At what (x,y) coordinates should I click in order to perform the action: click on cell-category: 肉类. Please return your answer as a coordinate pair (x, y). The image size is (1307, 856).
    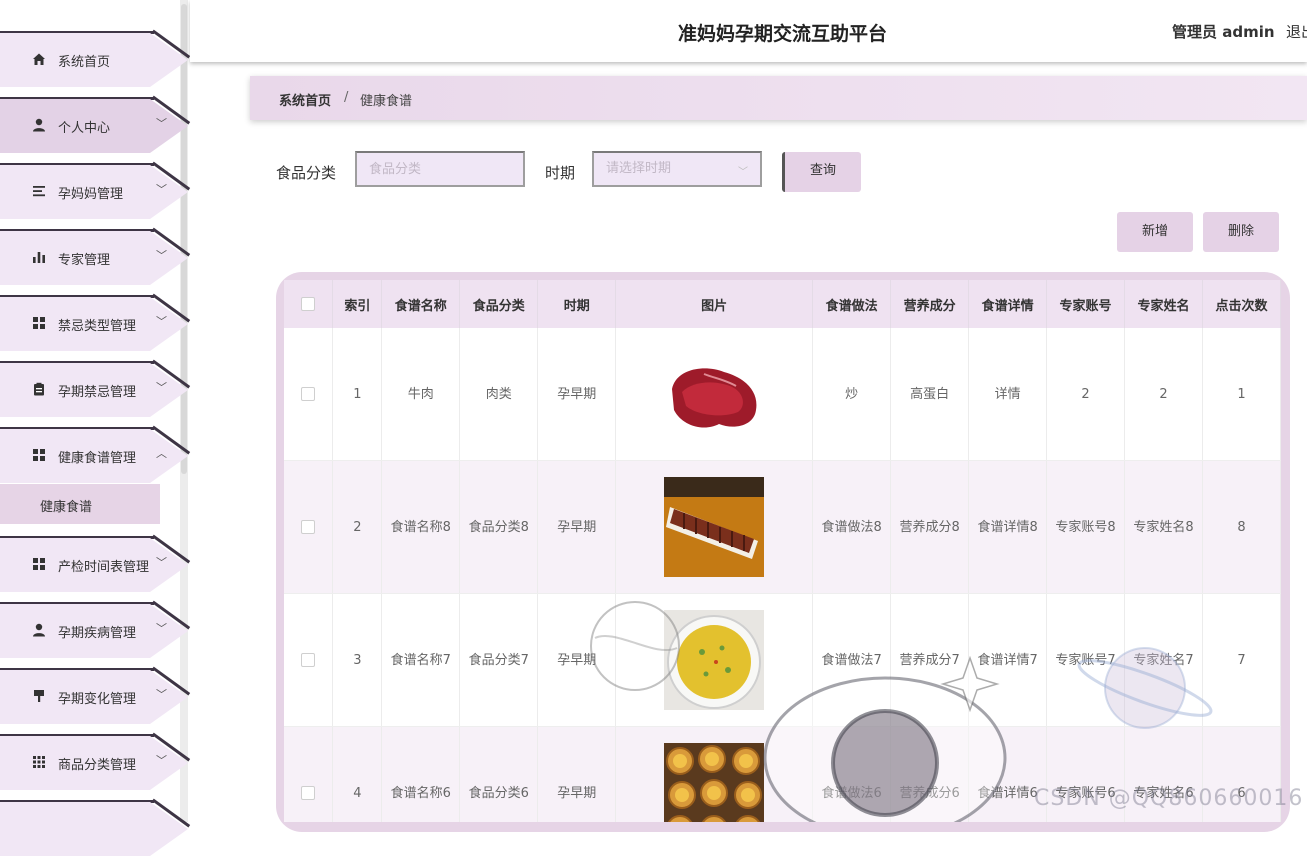
    Looking at the image, I should click on (499, 394).